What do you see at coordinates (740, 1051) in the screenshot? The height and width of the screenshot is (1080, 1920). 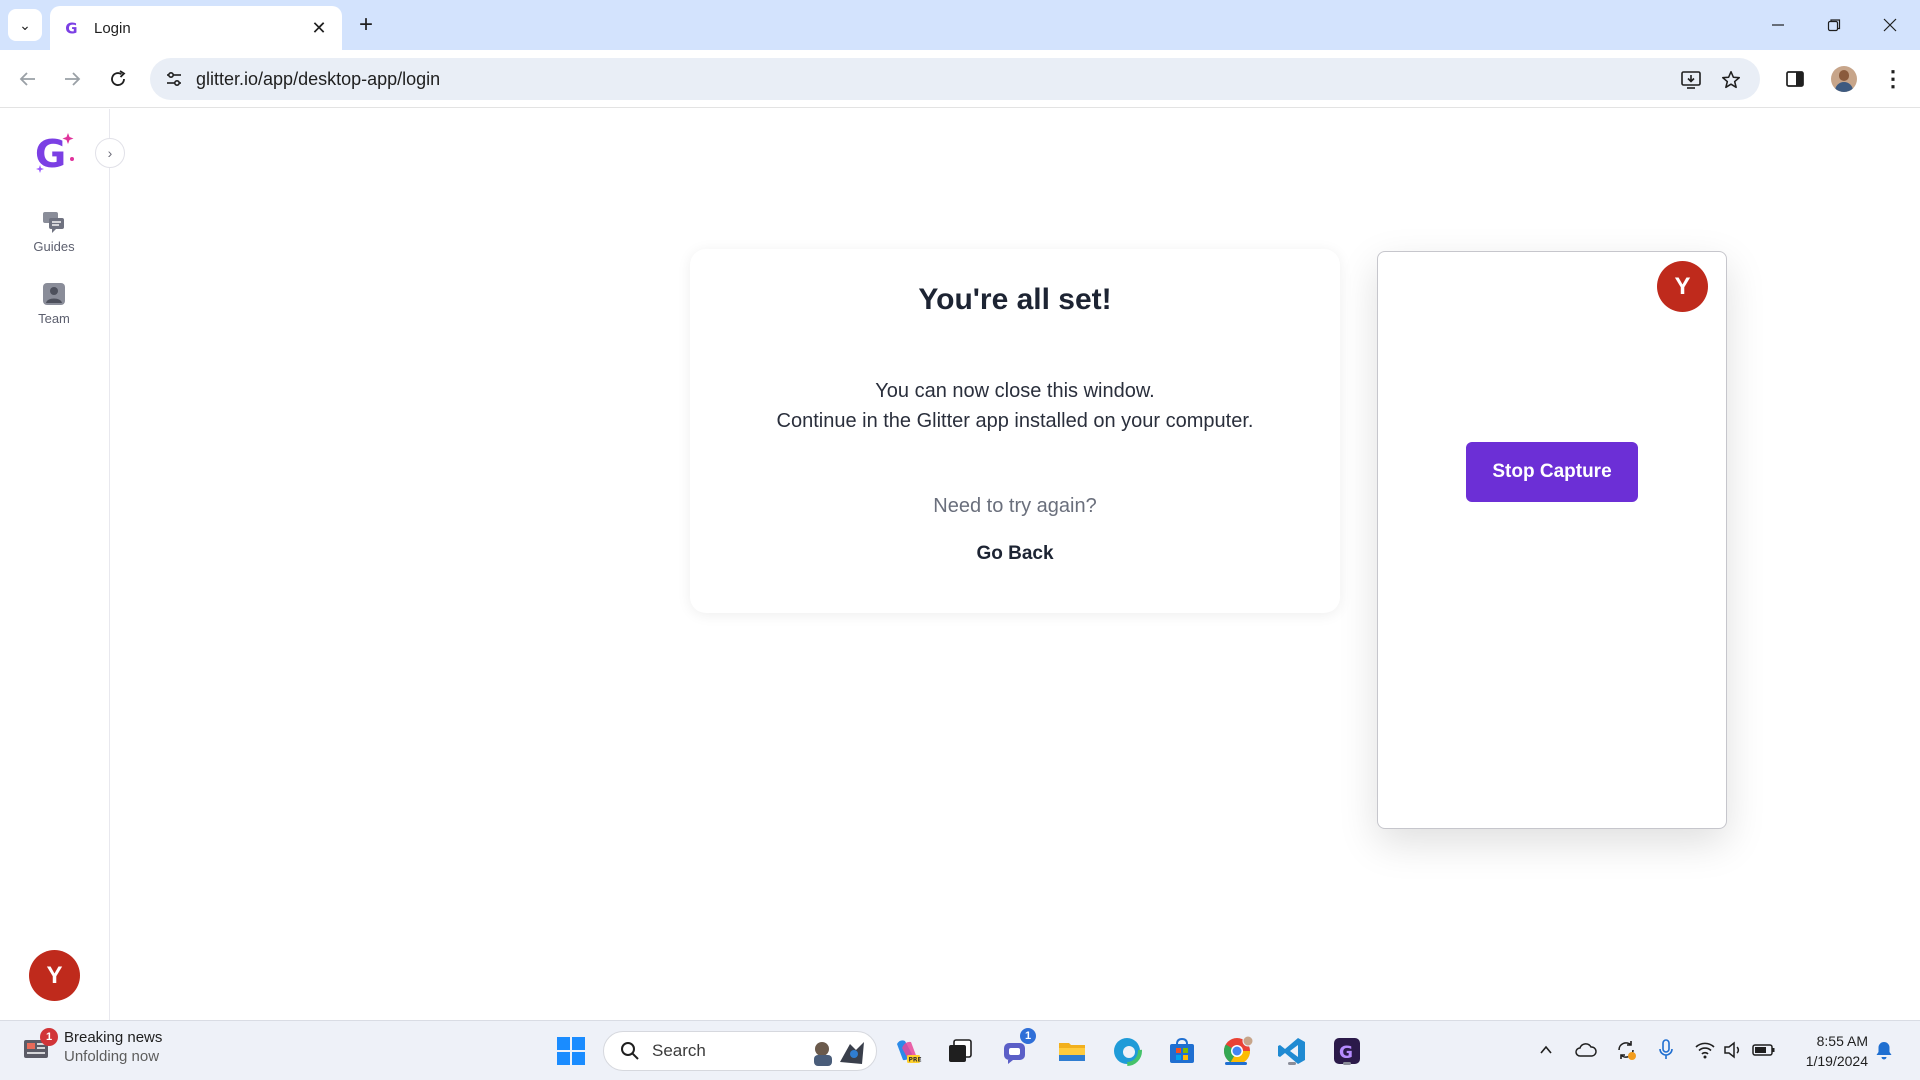 I see `taskbar-search: Search` at bounding box center [740, 1051].